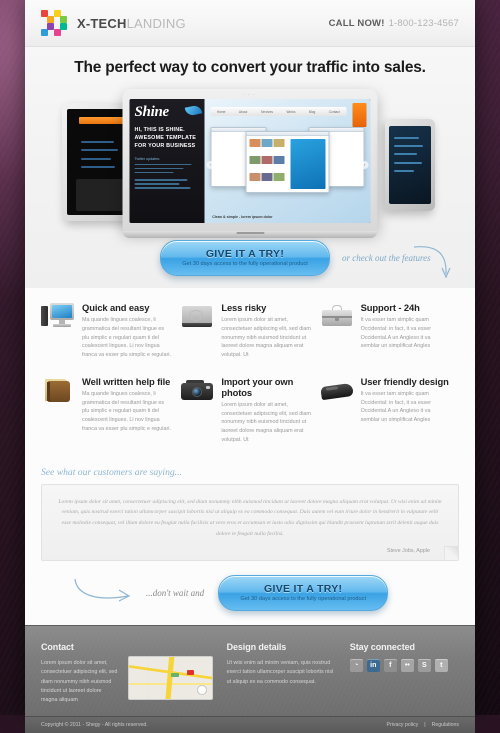 The height and width of the screenshot is (733, 500). What do you see at coordinates (382, 647) in the screenshot?
I see `footer-social-title: Stay connected` at bounding box center [382, 647].